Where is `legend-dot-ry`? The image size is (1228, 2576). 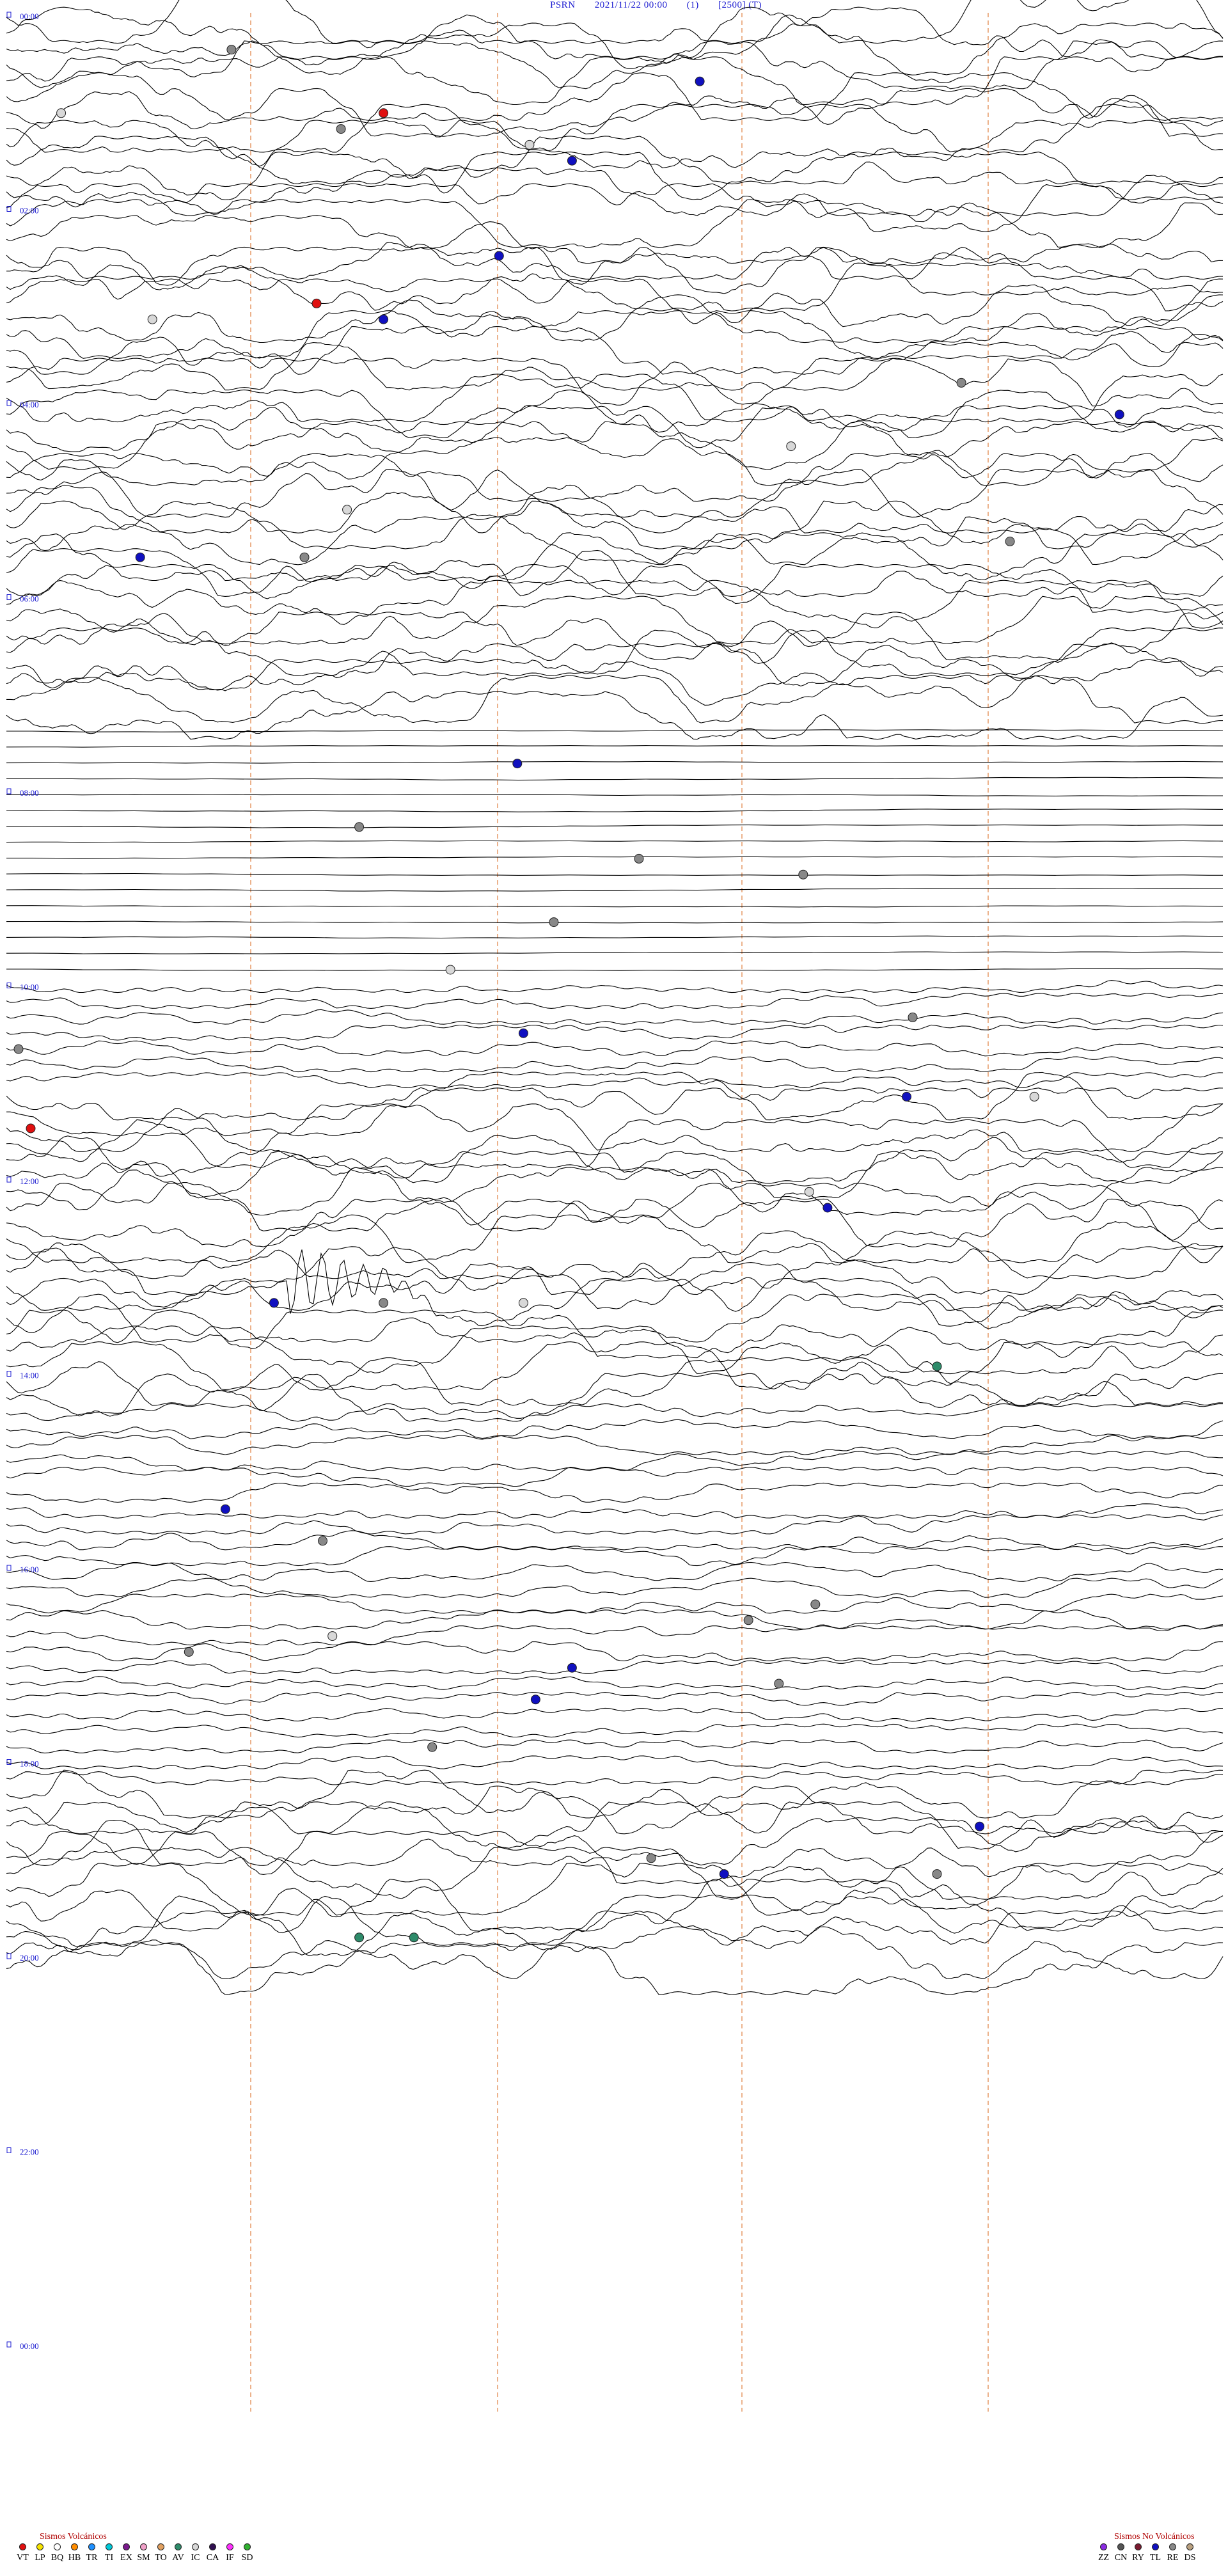 legend-dot-ry is located at coordinates (1138, 2546).